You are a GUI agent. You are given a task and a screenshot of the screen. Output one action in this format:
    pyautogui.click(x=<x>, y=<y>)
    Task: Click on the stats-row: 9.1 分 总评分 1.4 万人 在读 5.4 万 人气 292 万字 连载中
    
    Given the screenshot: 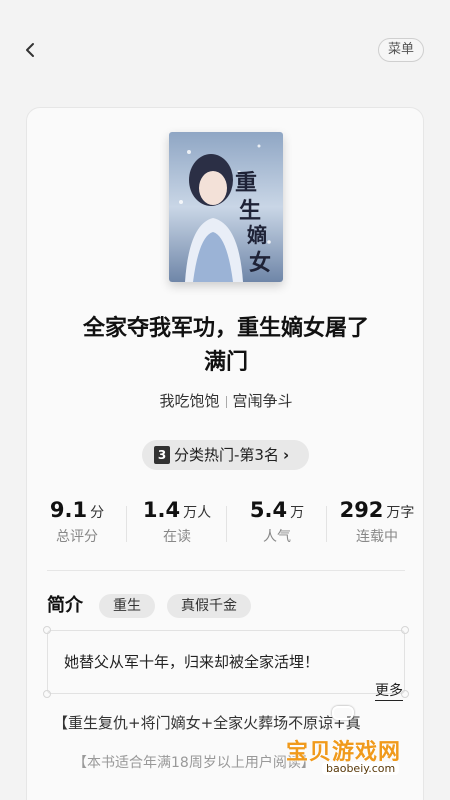 What is the action you would take?
    pyautogui.click(x=226, y=528)
    